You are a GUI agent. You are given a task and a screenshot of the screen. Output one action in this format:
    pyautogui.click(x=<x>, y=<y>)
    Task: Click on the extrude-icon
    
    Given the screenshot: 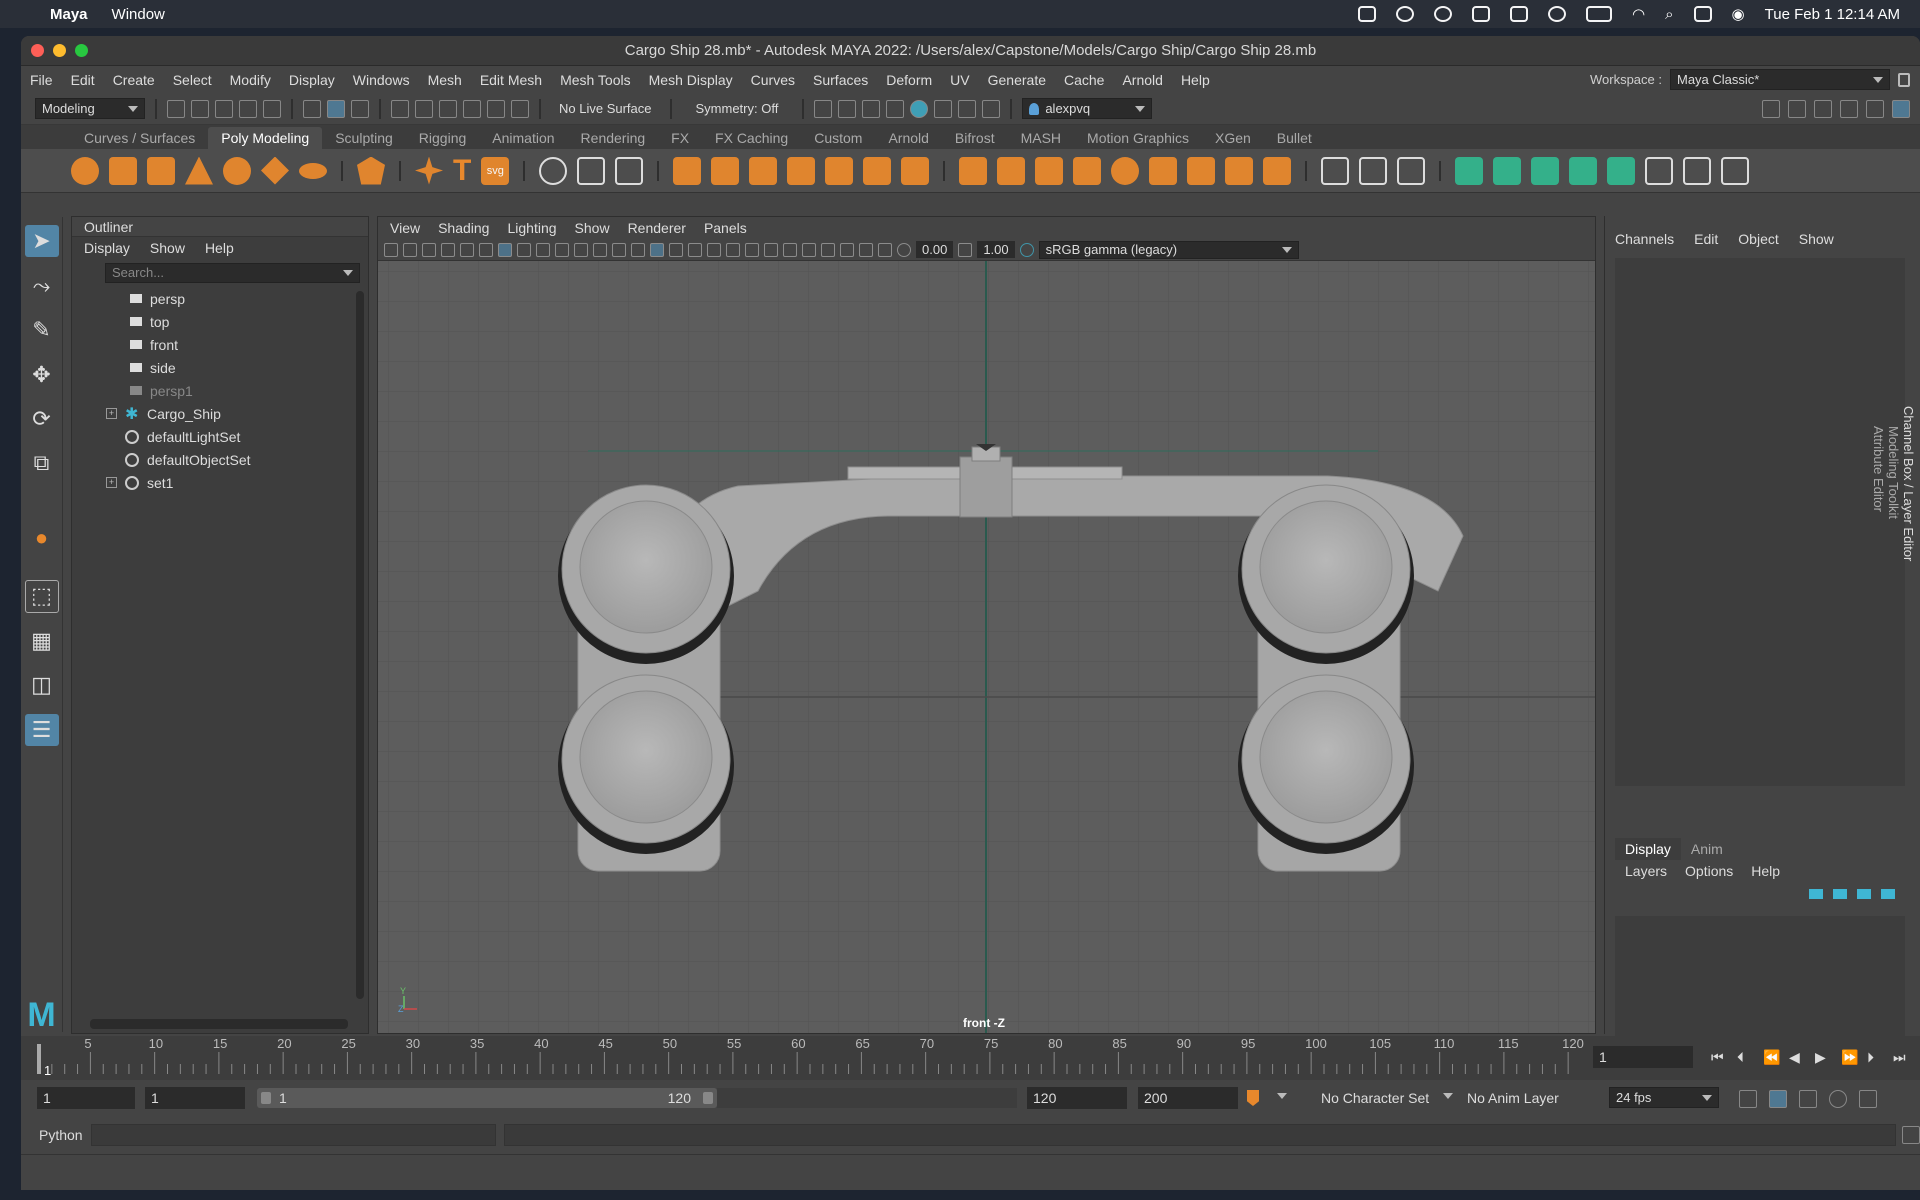 What is the action you would take?
    pyautogui.click(x=973, y=170)
    